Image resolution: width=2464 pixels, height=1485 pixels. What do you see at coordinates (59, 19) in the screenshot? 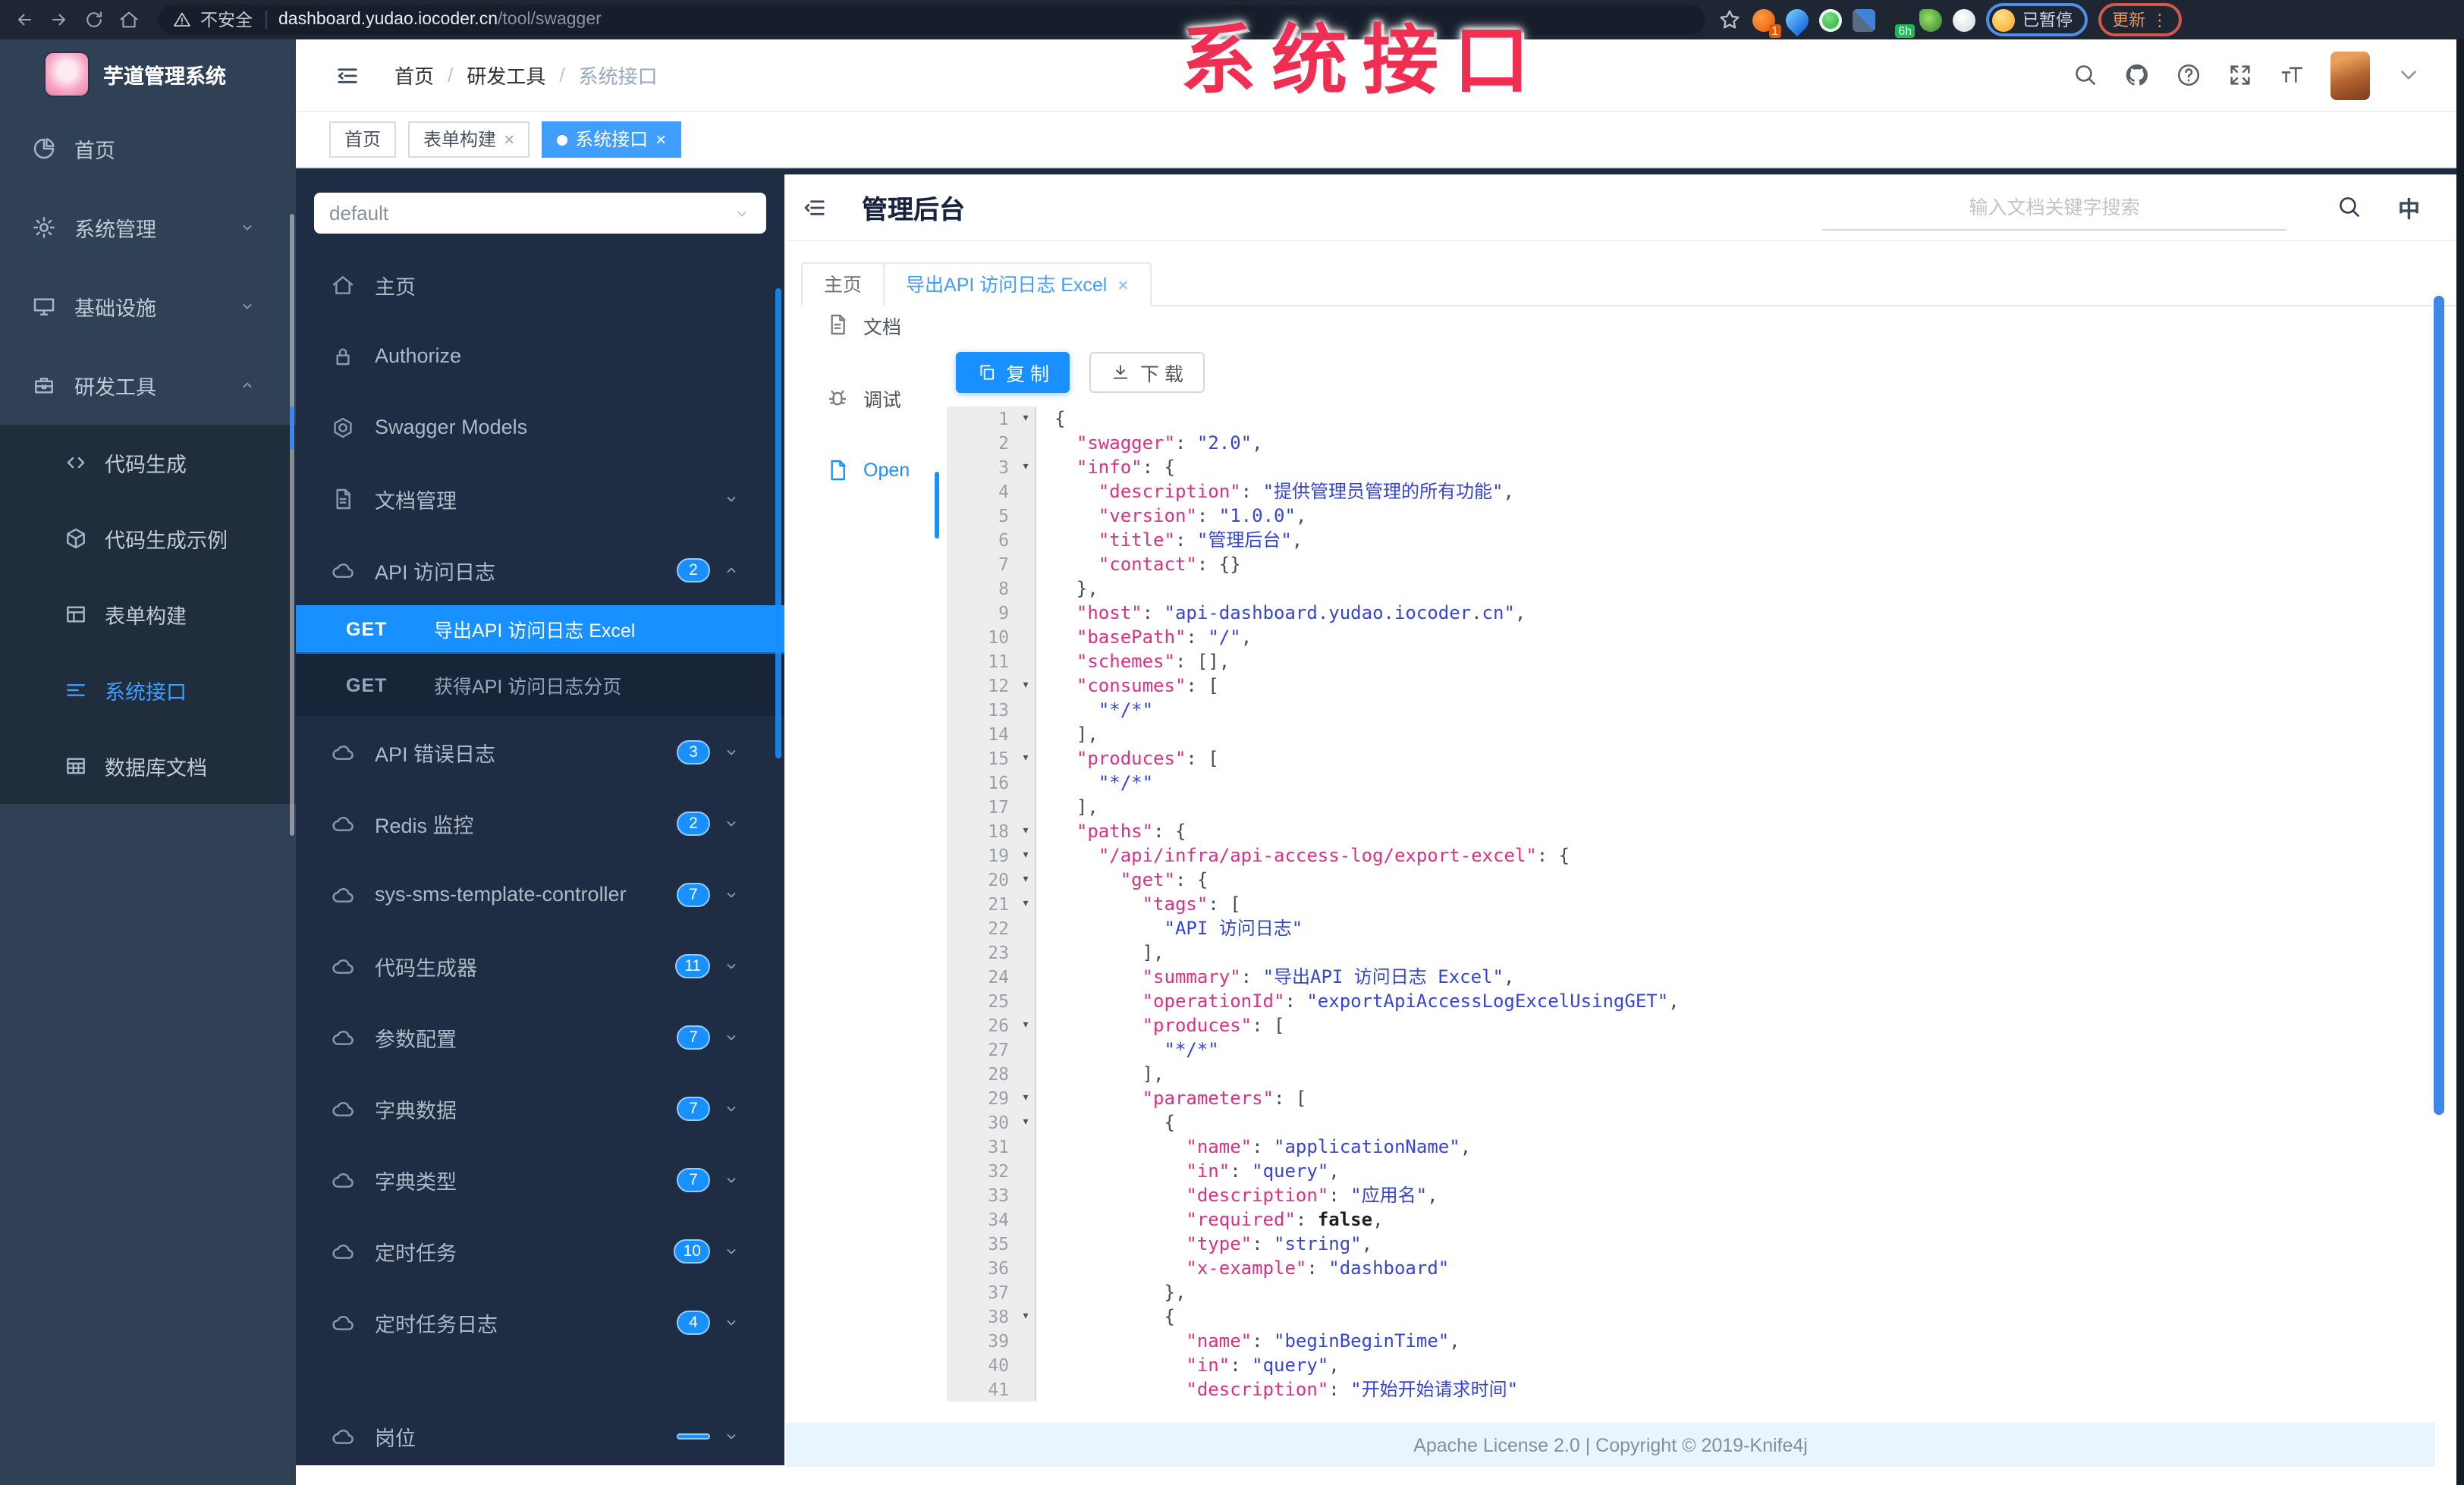
I see `browser-forward-icon` at bounding box center [59, 19].